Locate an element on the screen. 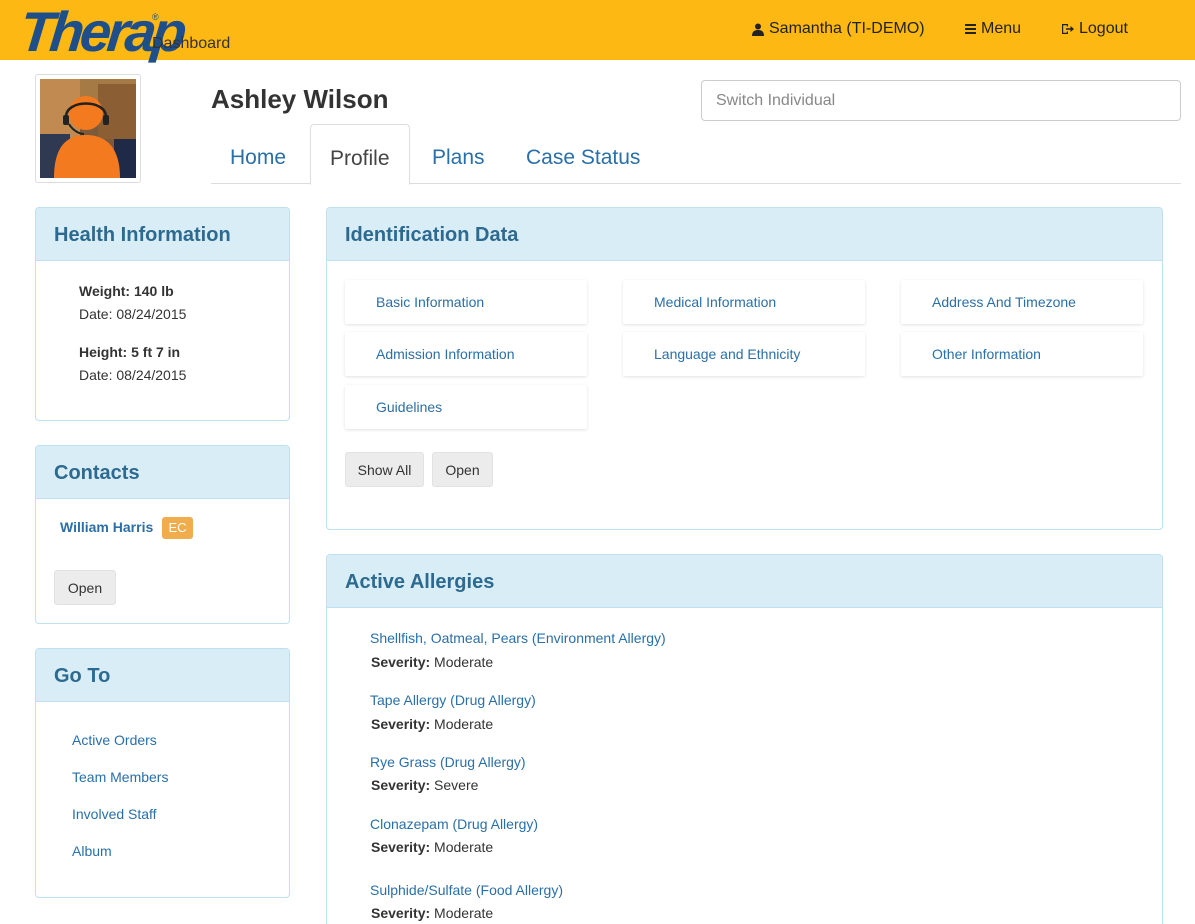 Image resolution: width=1195 pixels, height=924 pixels. goto-team-members-link: Team Members is located at coordinates (120, 777).